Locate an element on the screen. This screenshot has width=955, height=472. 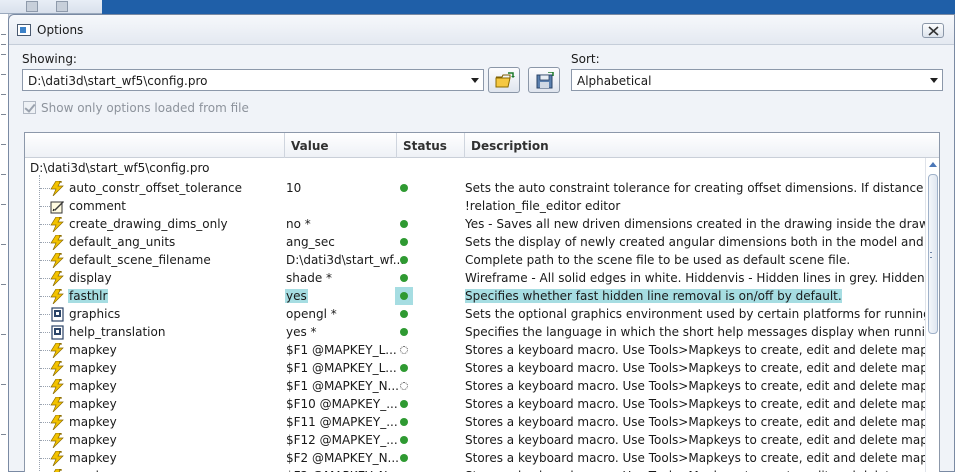
scrollbar-grip is located at coordinates (931, 255).